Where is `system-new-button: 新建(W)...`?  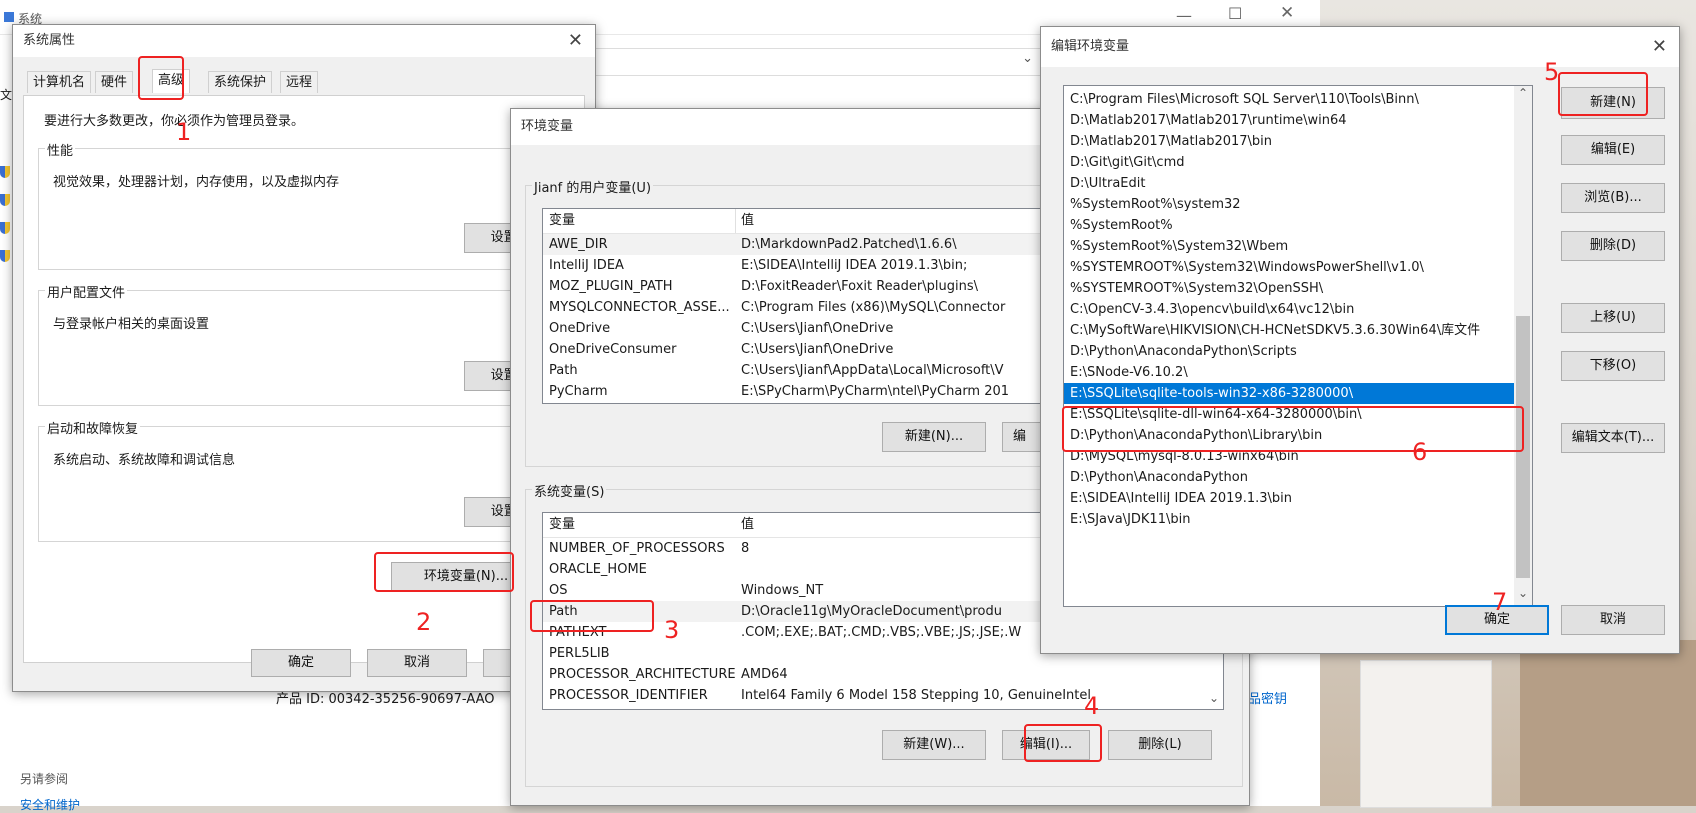
system-new-button: 新建(W)... is located at coordinates (934, 745).